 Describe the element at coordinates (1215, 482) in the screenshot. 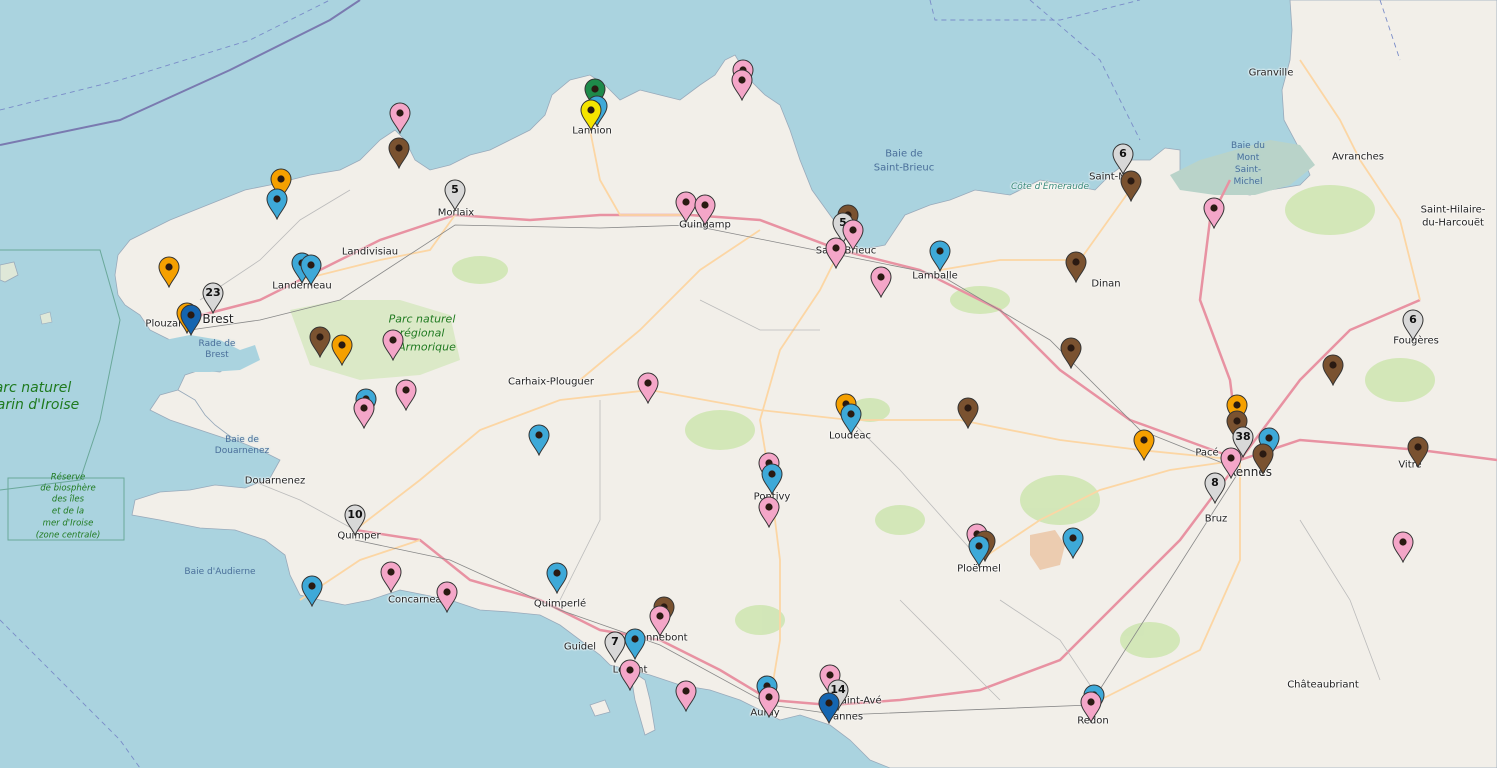

I see `cluster-count: 8` at that location.